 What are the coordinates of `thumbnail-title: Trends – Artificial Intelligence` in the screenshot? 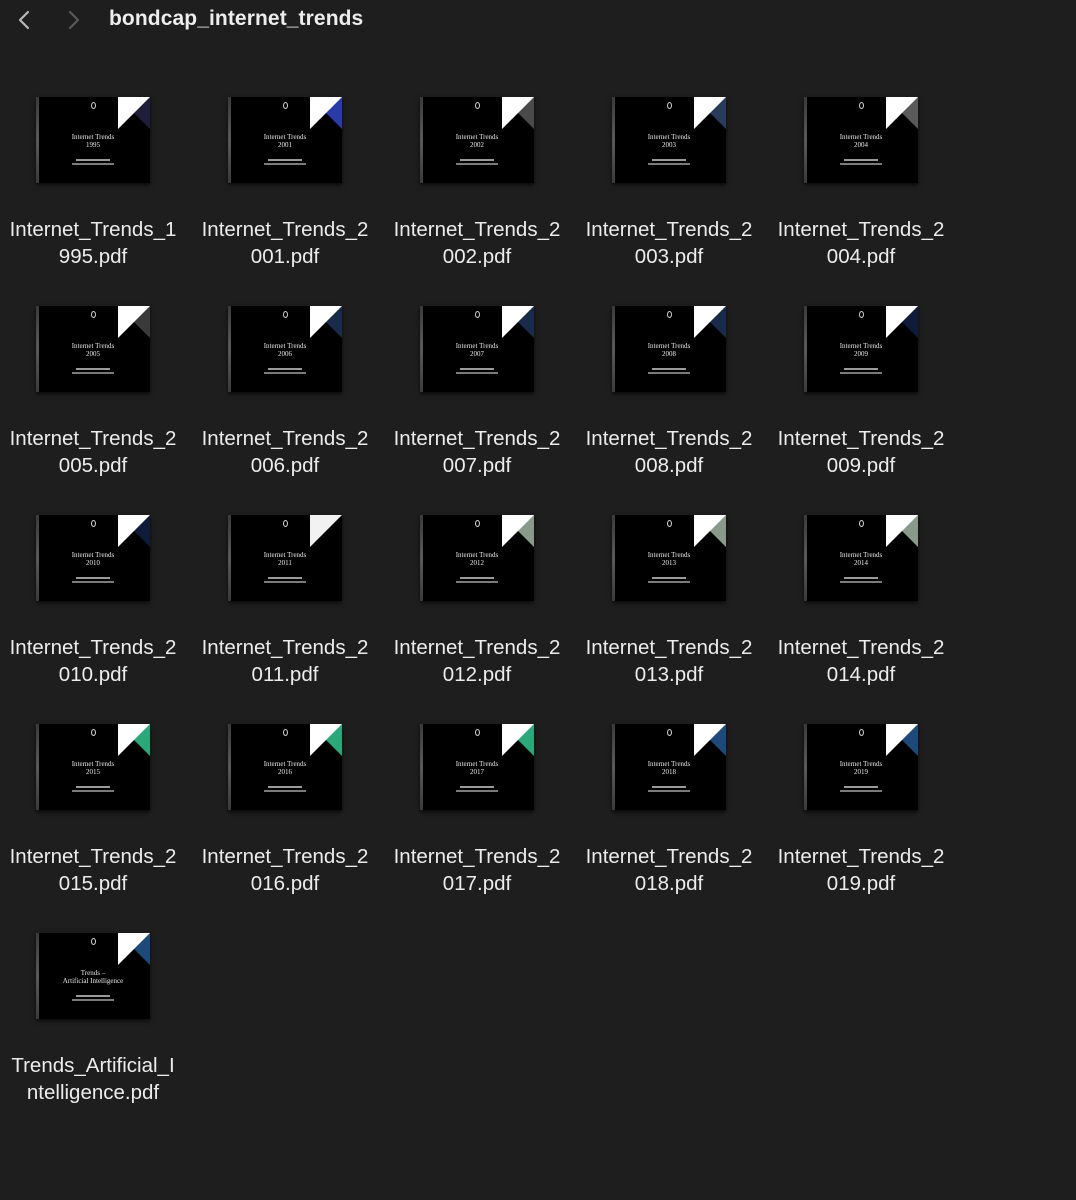 It's located at (93, 977).